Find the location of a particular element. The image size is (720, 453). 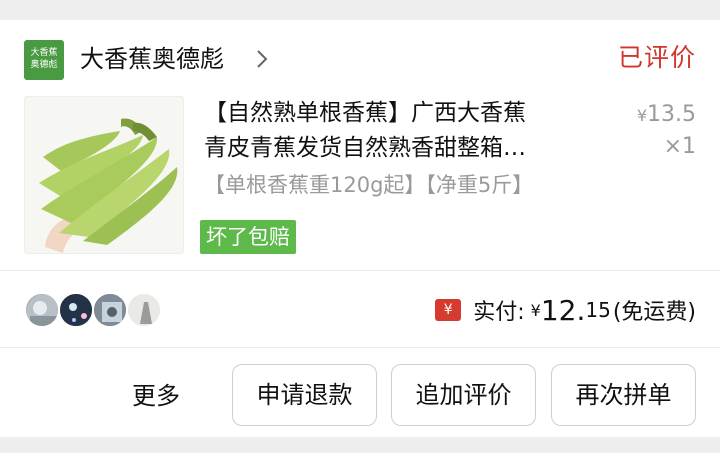

product-spec: 【单根香蕉重120g起】【净重5斤】 is located at coordinates (369, 185).